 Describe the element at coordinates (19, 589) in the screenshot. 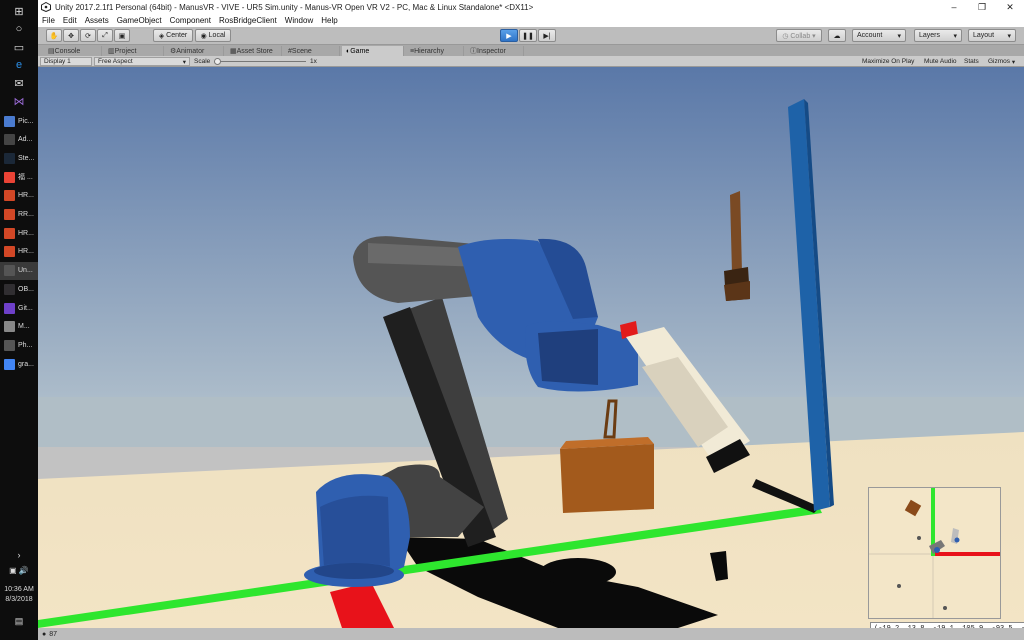

I see `clock-time: 10:36 AM` at that location.